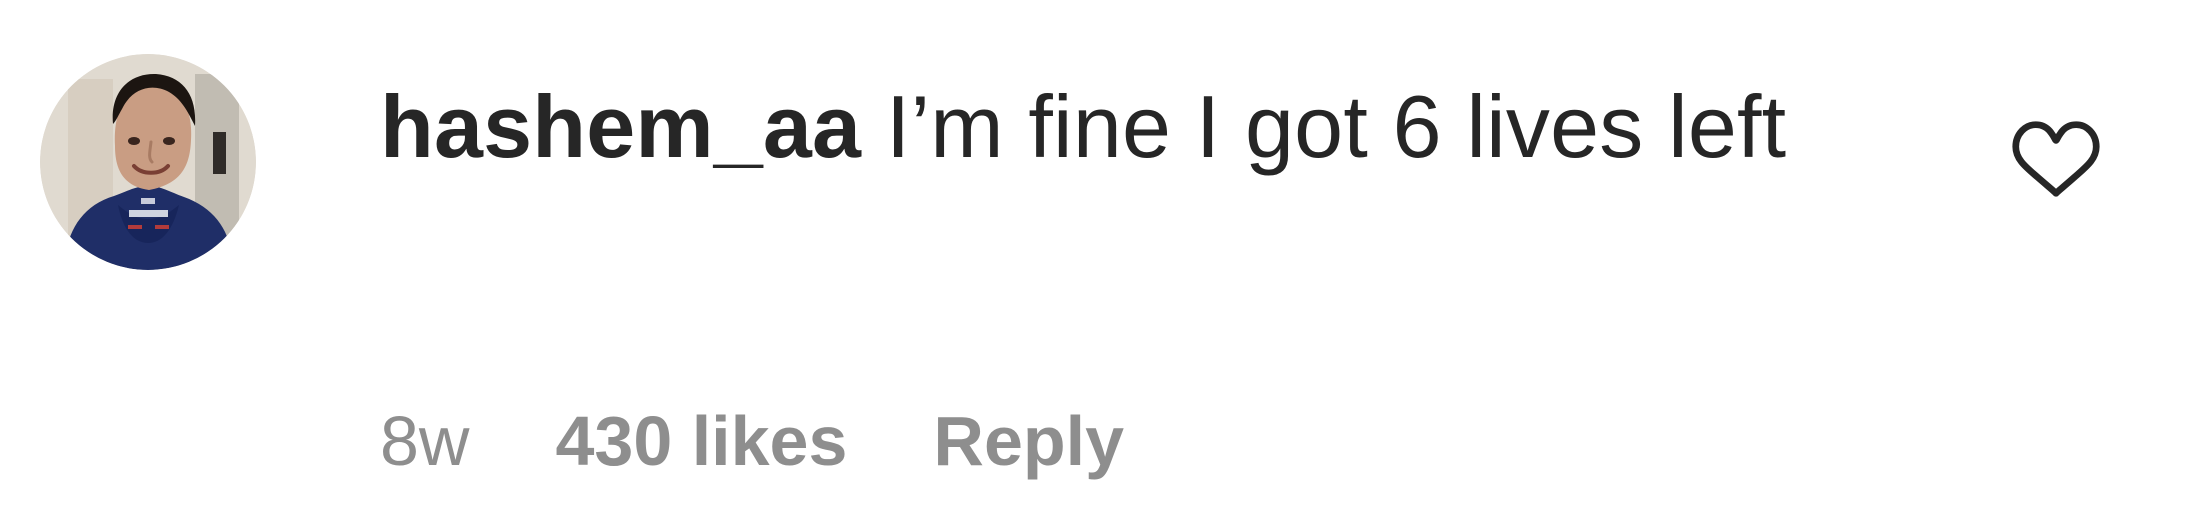  I want to click on comment-meta: 8w 430 likes Reply, so click(752, 441).